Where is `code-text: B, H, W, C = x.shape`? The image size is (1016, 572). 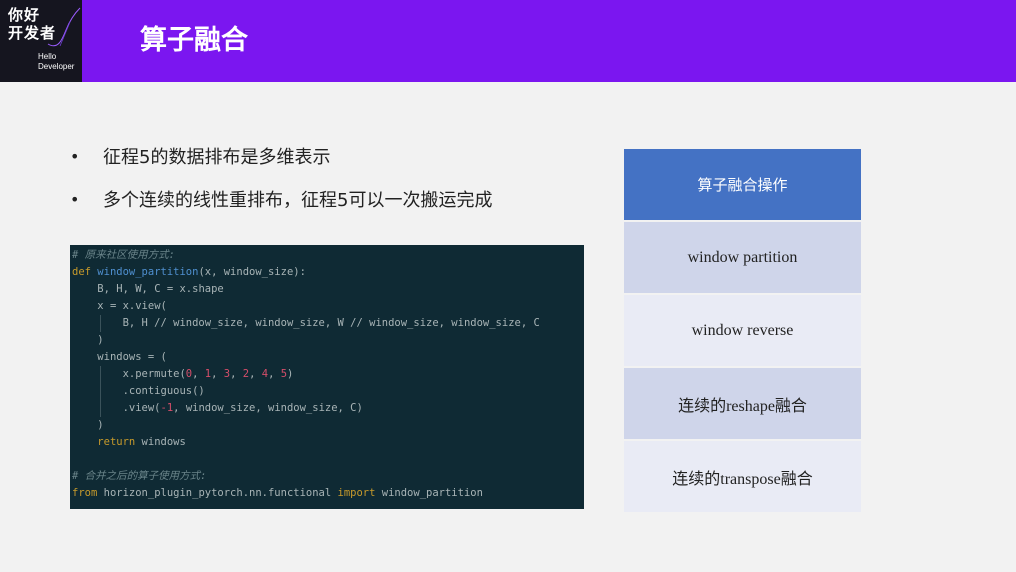
code-text: B, H, W, C = x.shape is located at coordinates (160, 289).